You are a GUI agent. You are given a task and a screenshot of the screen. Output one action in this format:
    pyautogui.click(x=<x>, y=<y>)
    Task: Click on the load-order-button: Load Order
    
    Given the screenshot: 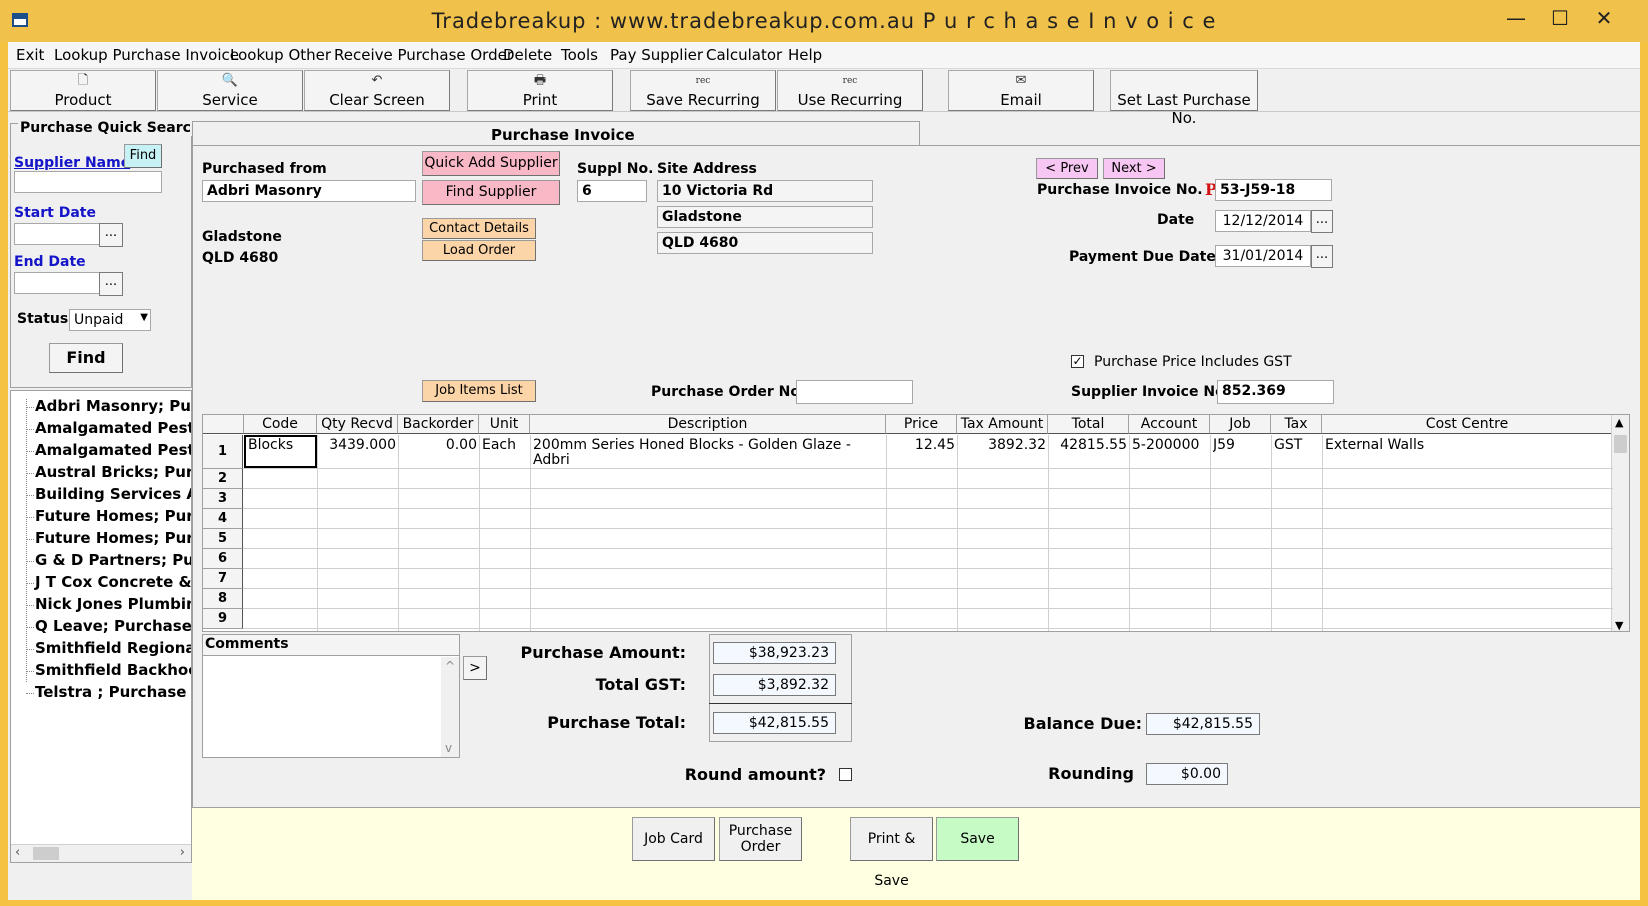 What is the action you would take?
    pyautogui.click(x=479, y=250)
    